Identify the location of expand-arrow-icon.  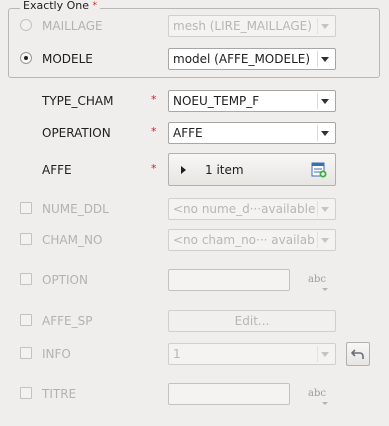
(183, 170).